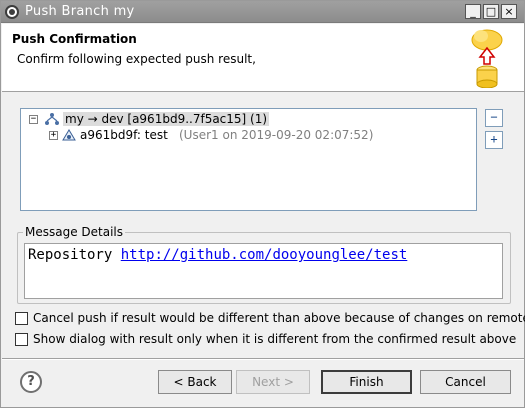  What do you see at coordinates (264, 255) in the screenshot?
I see `repository-link: http://github.com/dooyounglee/test` at bounding box center [264, 255].